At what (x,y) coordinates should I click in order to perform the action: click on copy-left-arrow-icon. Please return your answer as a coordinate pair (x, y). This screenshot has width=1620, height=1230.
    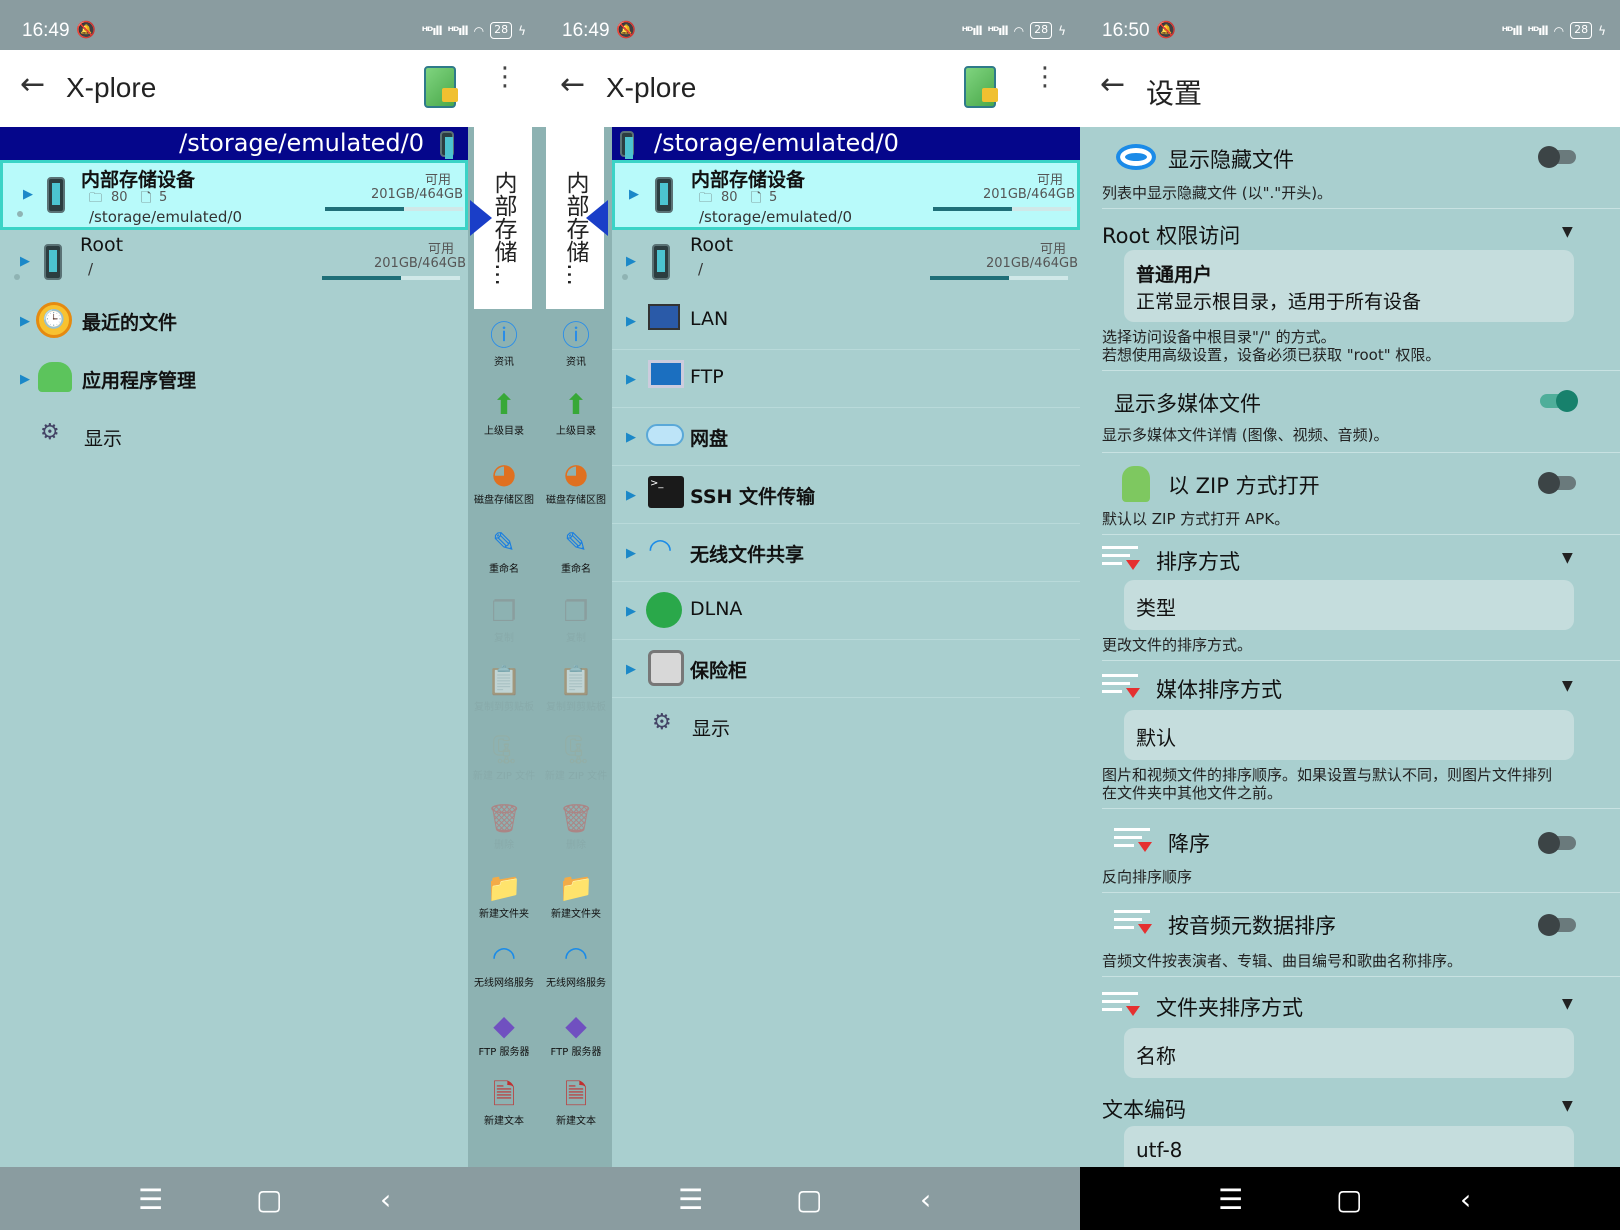
    Looking at the image, I should click on (481, 218).